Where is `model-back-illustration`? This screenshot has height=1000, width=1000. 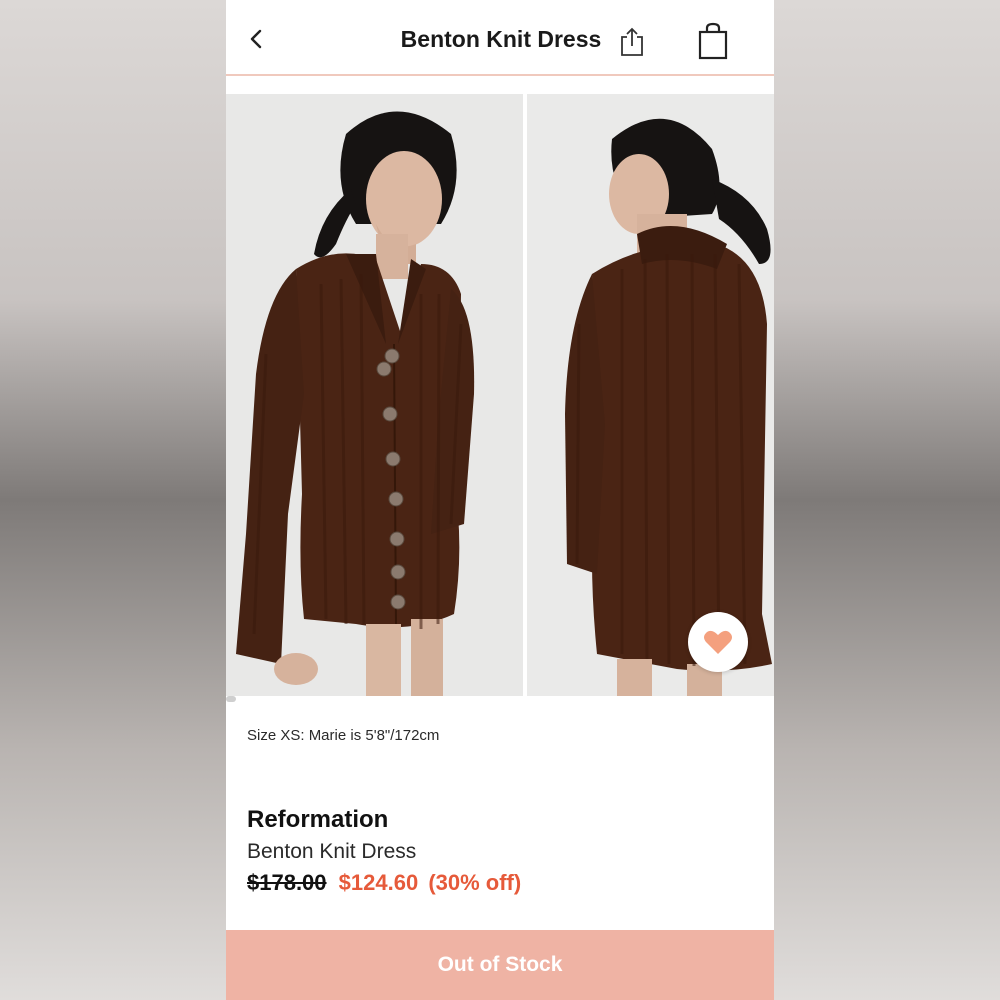 model-back-illustration is located at coordinates (650, 395).